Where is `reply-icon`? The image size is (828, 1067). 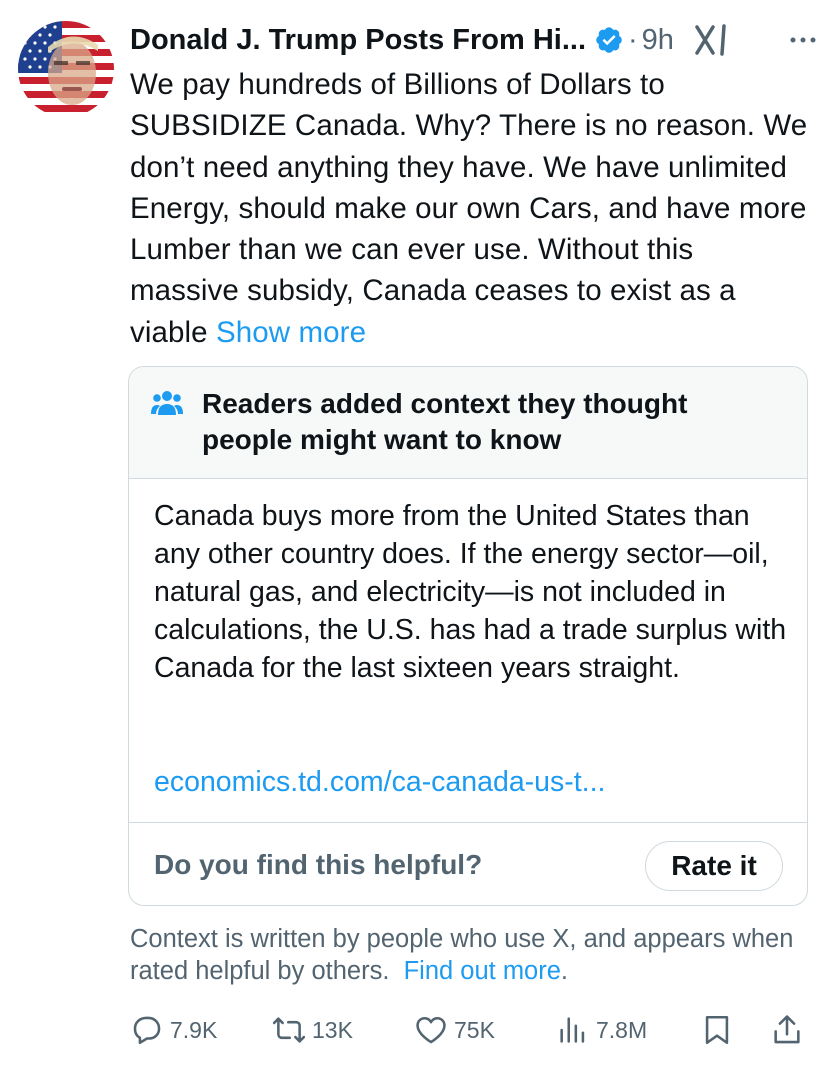
reply-icon is located at coordinates (147, 1030).